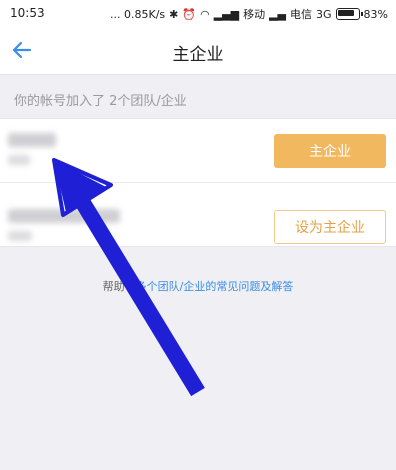 Image resolution: width=396 pixels, height=470 pixels. What do you see at coordinates (189, 14) in the screenshot?
I see `alarm-icon: ⏰` at bounding box center [189, 14].